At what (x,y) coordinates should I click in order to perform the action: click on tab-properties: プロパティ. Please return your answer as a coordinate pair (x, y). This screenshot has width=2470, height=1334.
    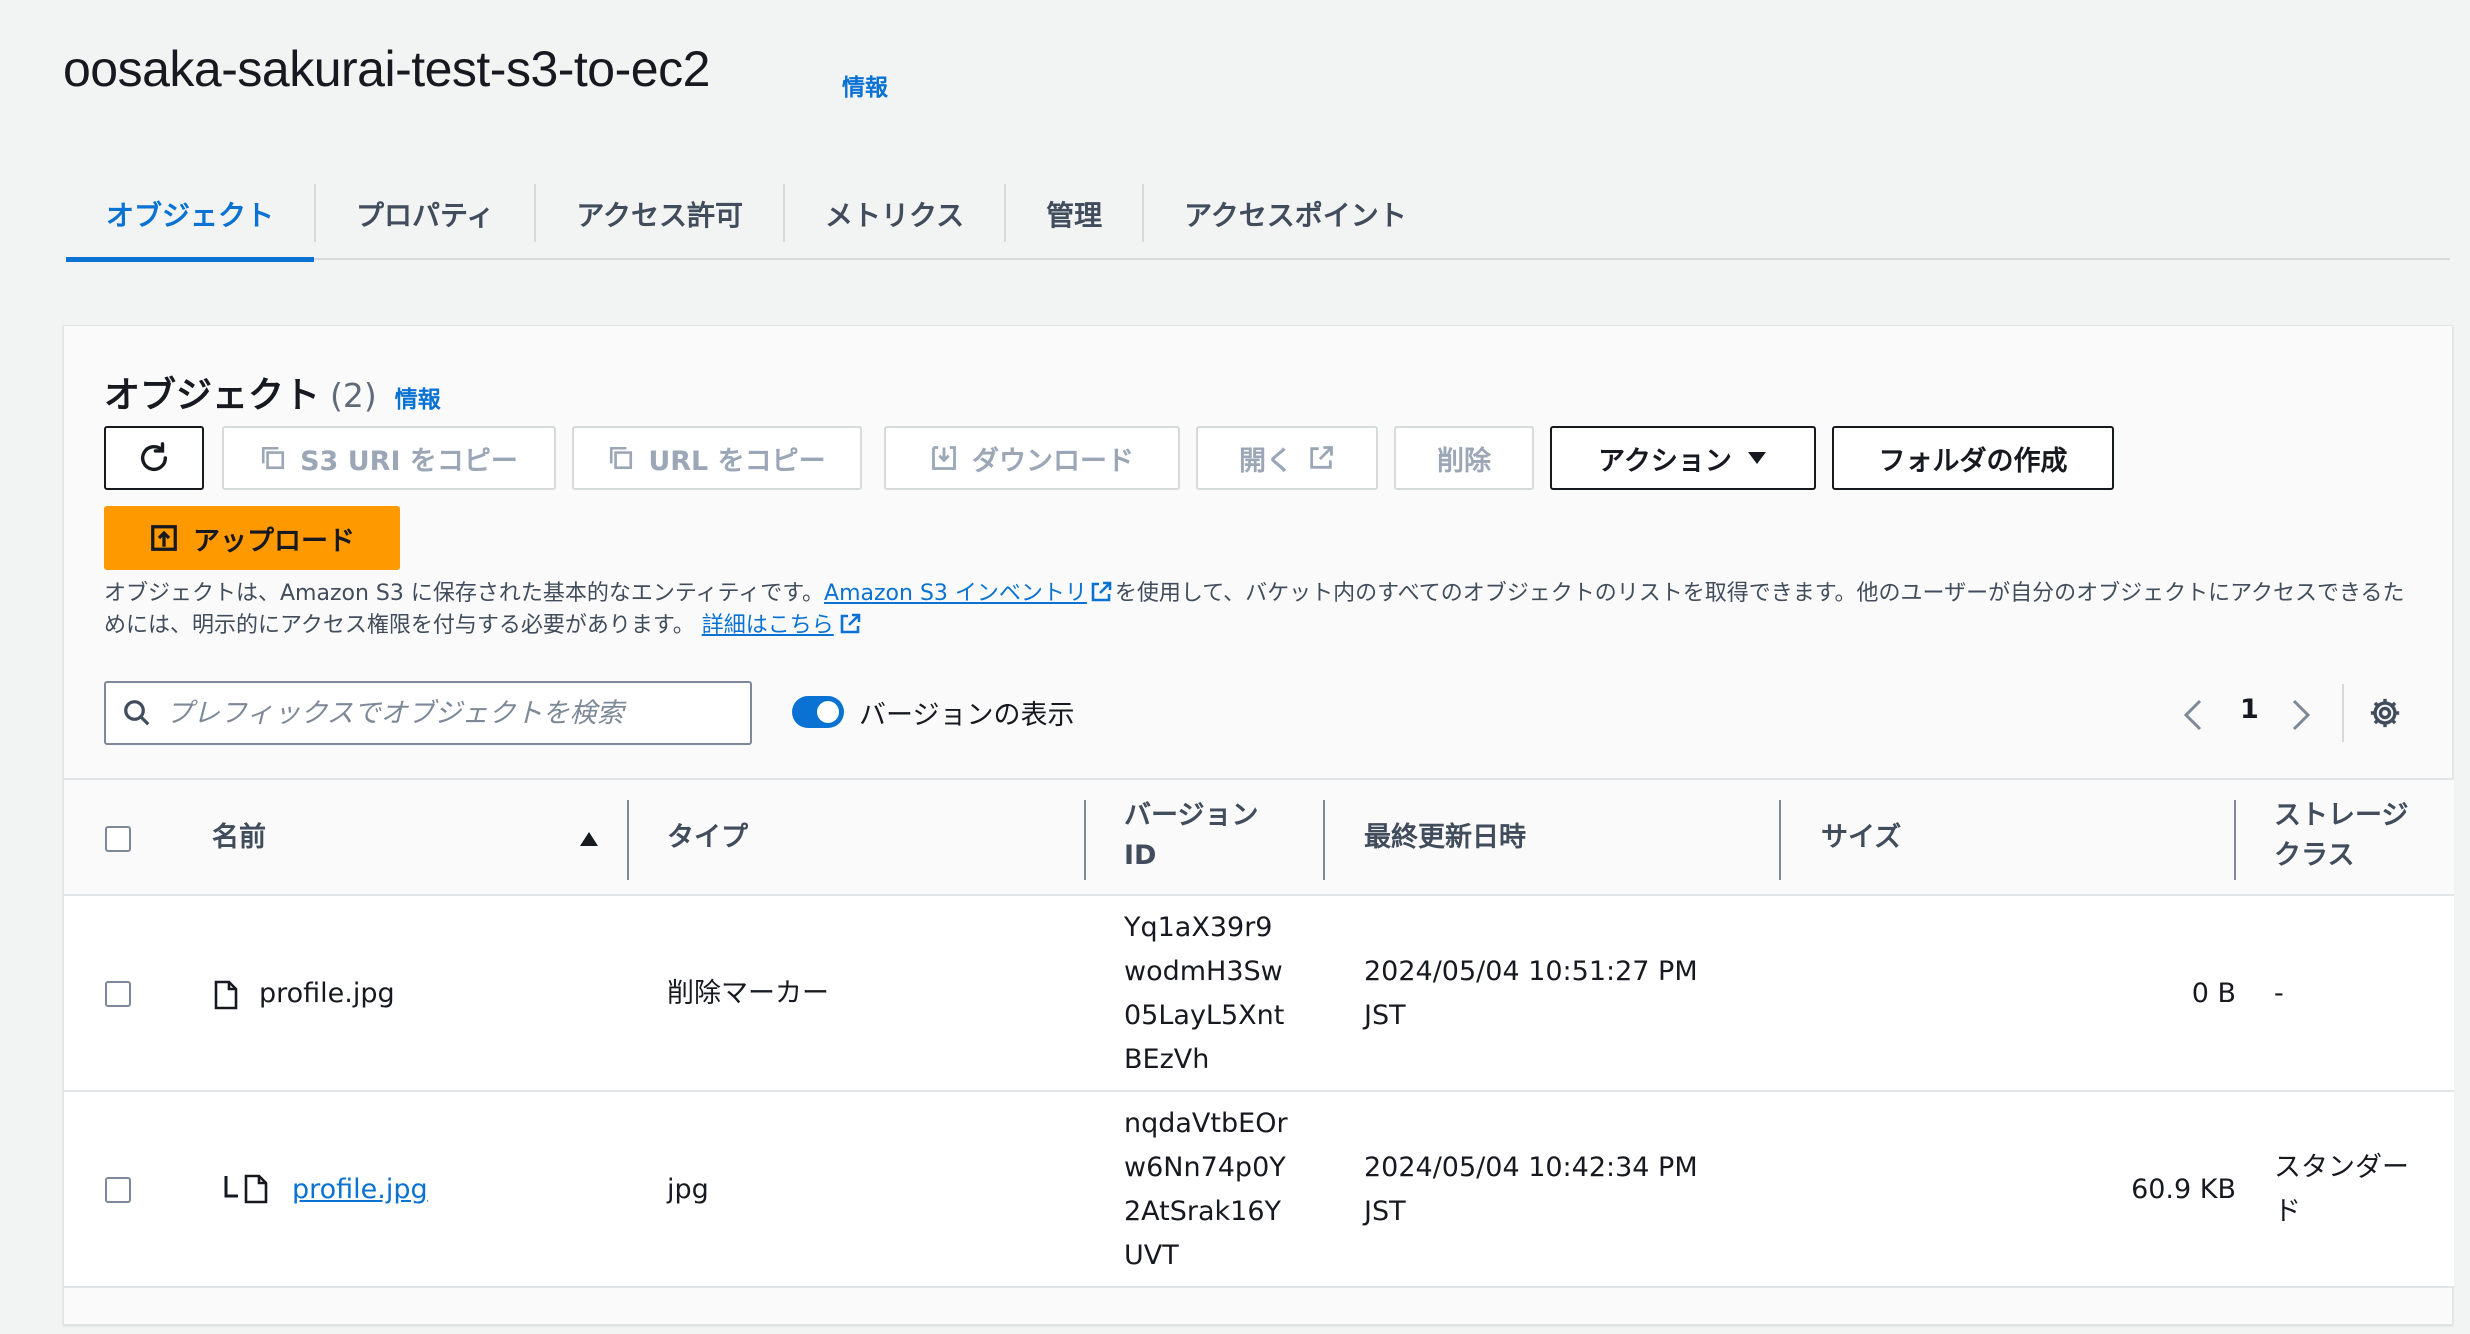
    Looking at the image, I should click on (425, 214).